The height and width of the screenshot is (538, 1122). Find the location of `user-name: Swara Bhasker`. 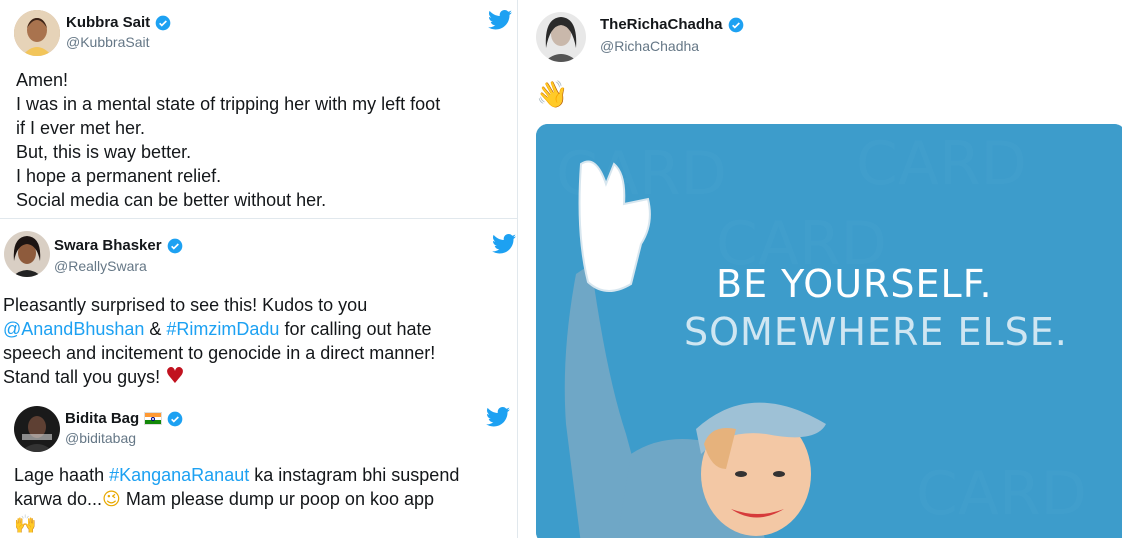

user-name: Swara Bhasker is located at coordinates (108, 245).